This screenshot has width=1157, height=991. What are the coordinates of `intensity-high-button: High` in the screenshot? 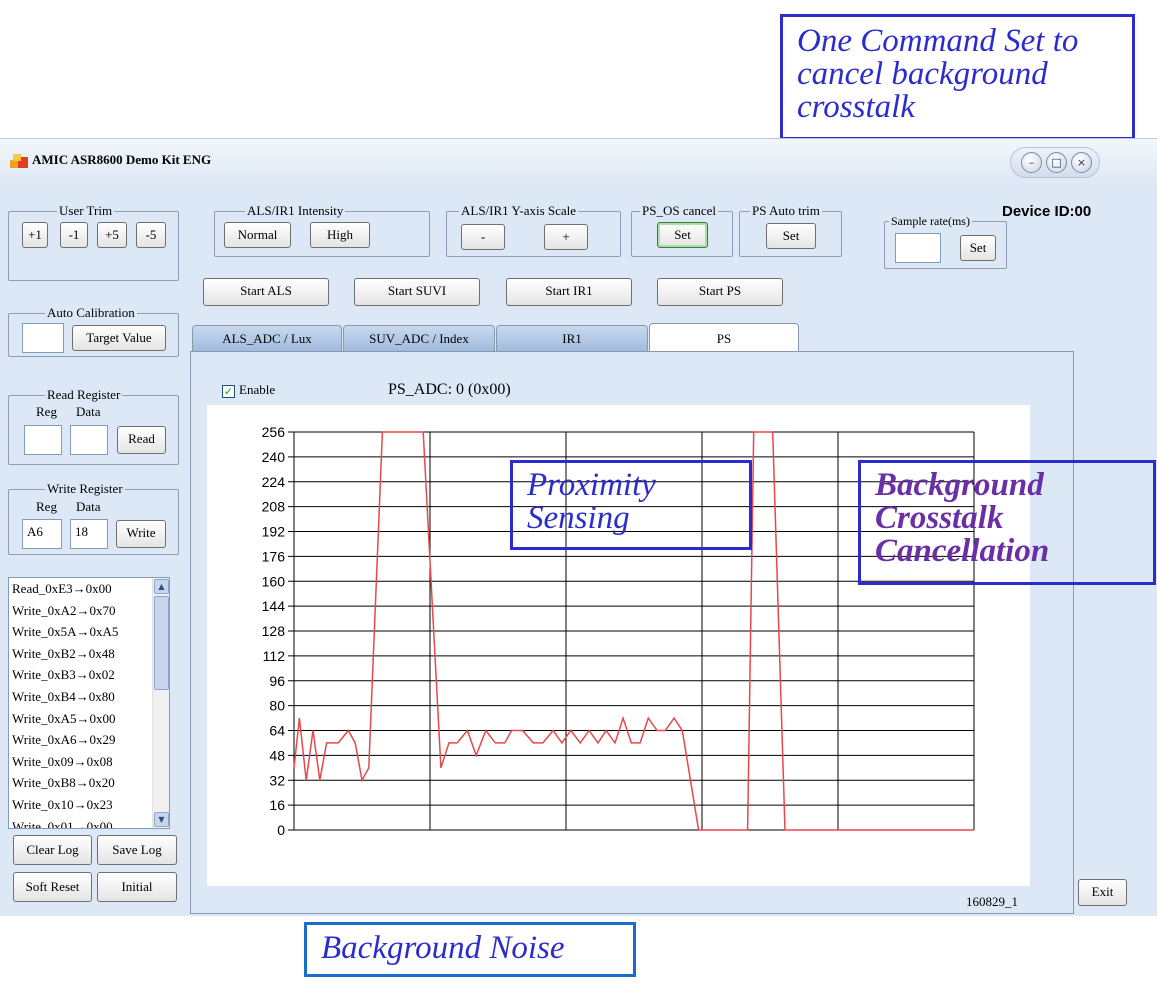 It's located at (340, 235).